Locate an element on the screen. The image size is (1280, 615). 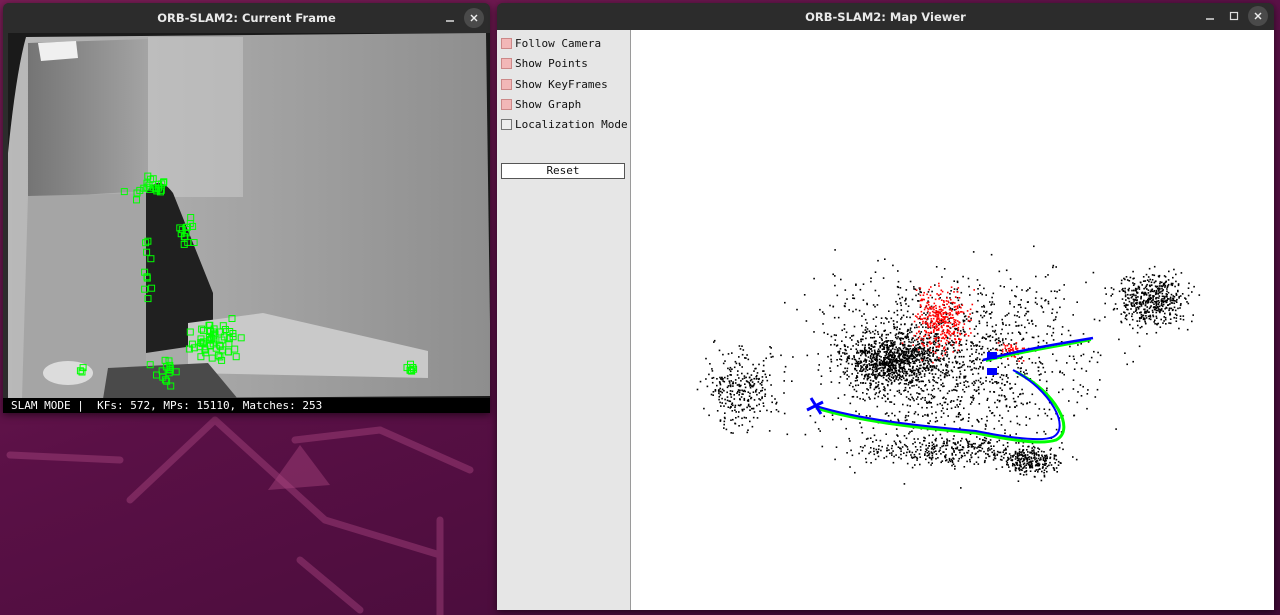
show-points-checkbox is located at coordinates (506, 63).